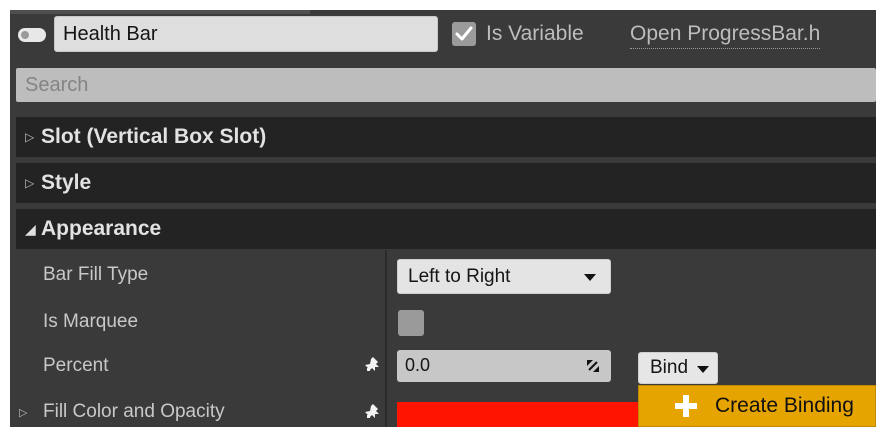  What do you see at coordinates (386, 338) in the screenshot?
I see `column-splitter` at bounding box center [386, 338].